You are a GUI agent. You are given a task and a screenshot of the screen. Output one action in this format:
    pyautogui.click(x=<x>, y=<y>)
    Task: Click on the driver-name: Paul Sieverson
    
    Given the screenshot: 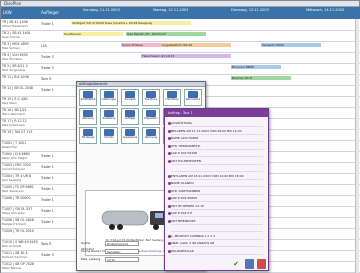 What is the action you would take?
    pyautogui.click(x=13, y=191)
    